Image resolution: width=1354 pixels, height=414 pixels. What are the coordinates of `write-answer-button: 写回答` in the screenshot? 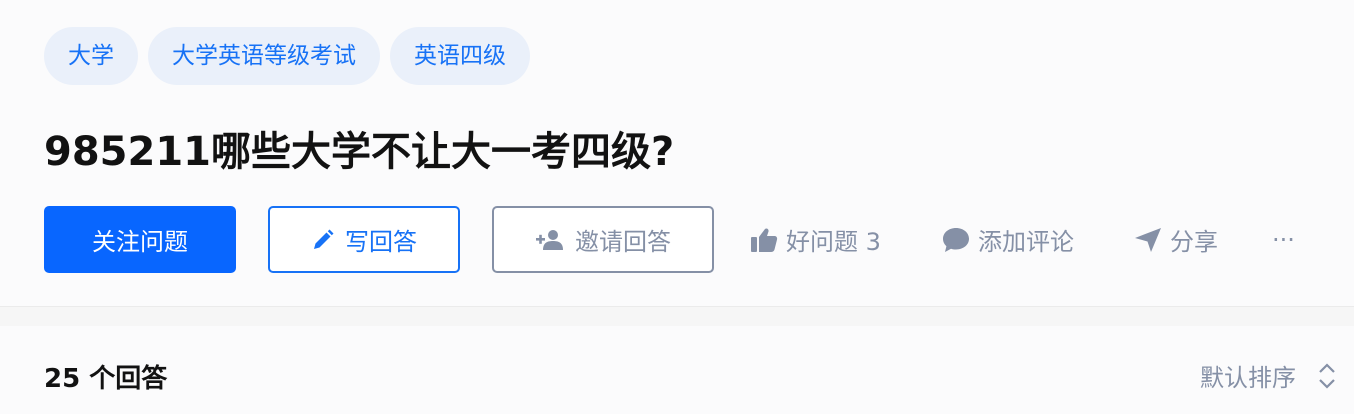 It's located at (364, 239).